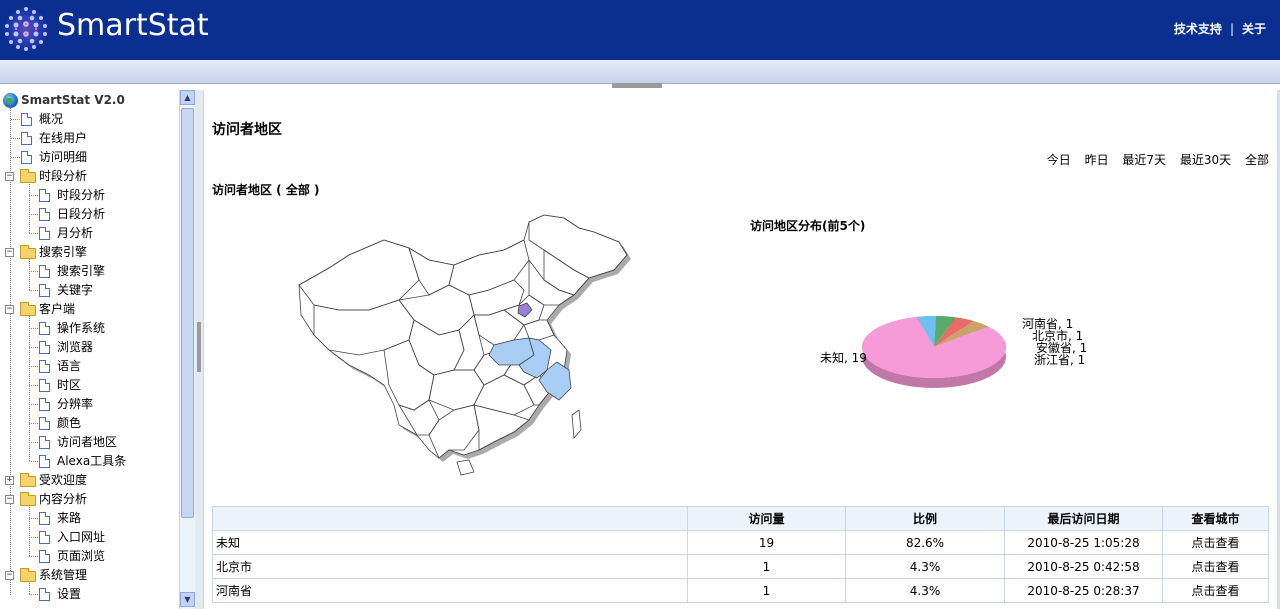  Describe the element at coordinates (740, 542) in the screenshot. I see `table-row: 未知 19 82.6% 2010-8-25 1:05:28 点击查看` at that location.